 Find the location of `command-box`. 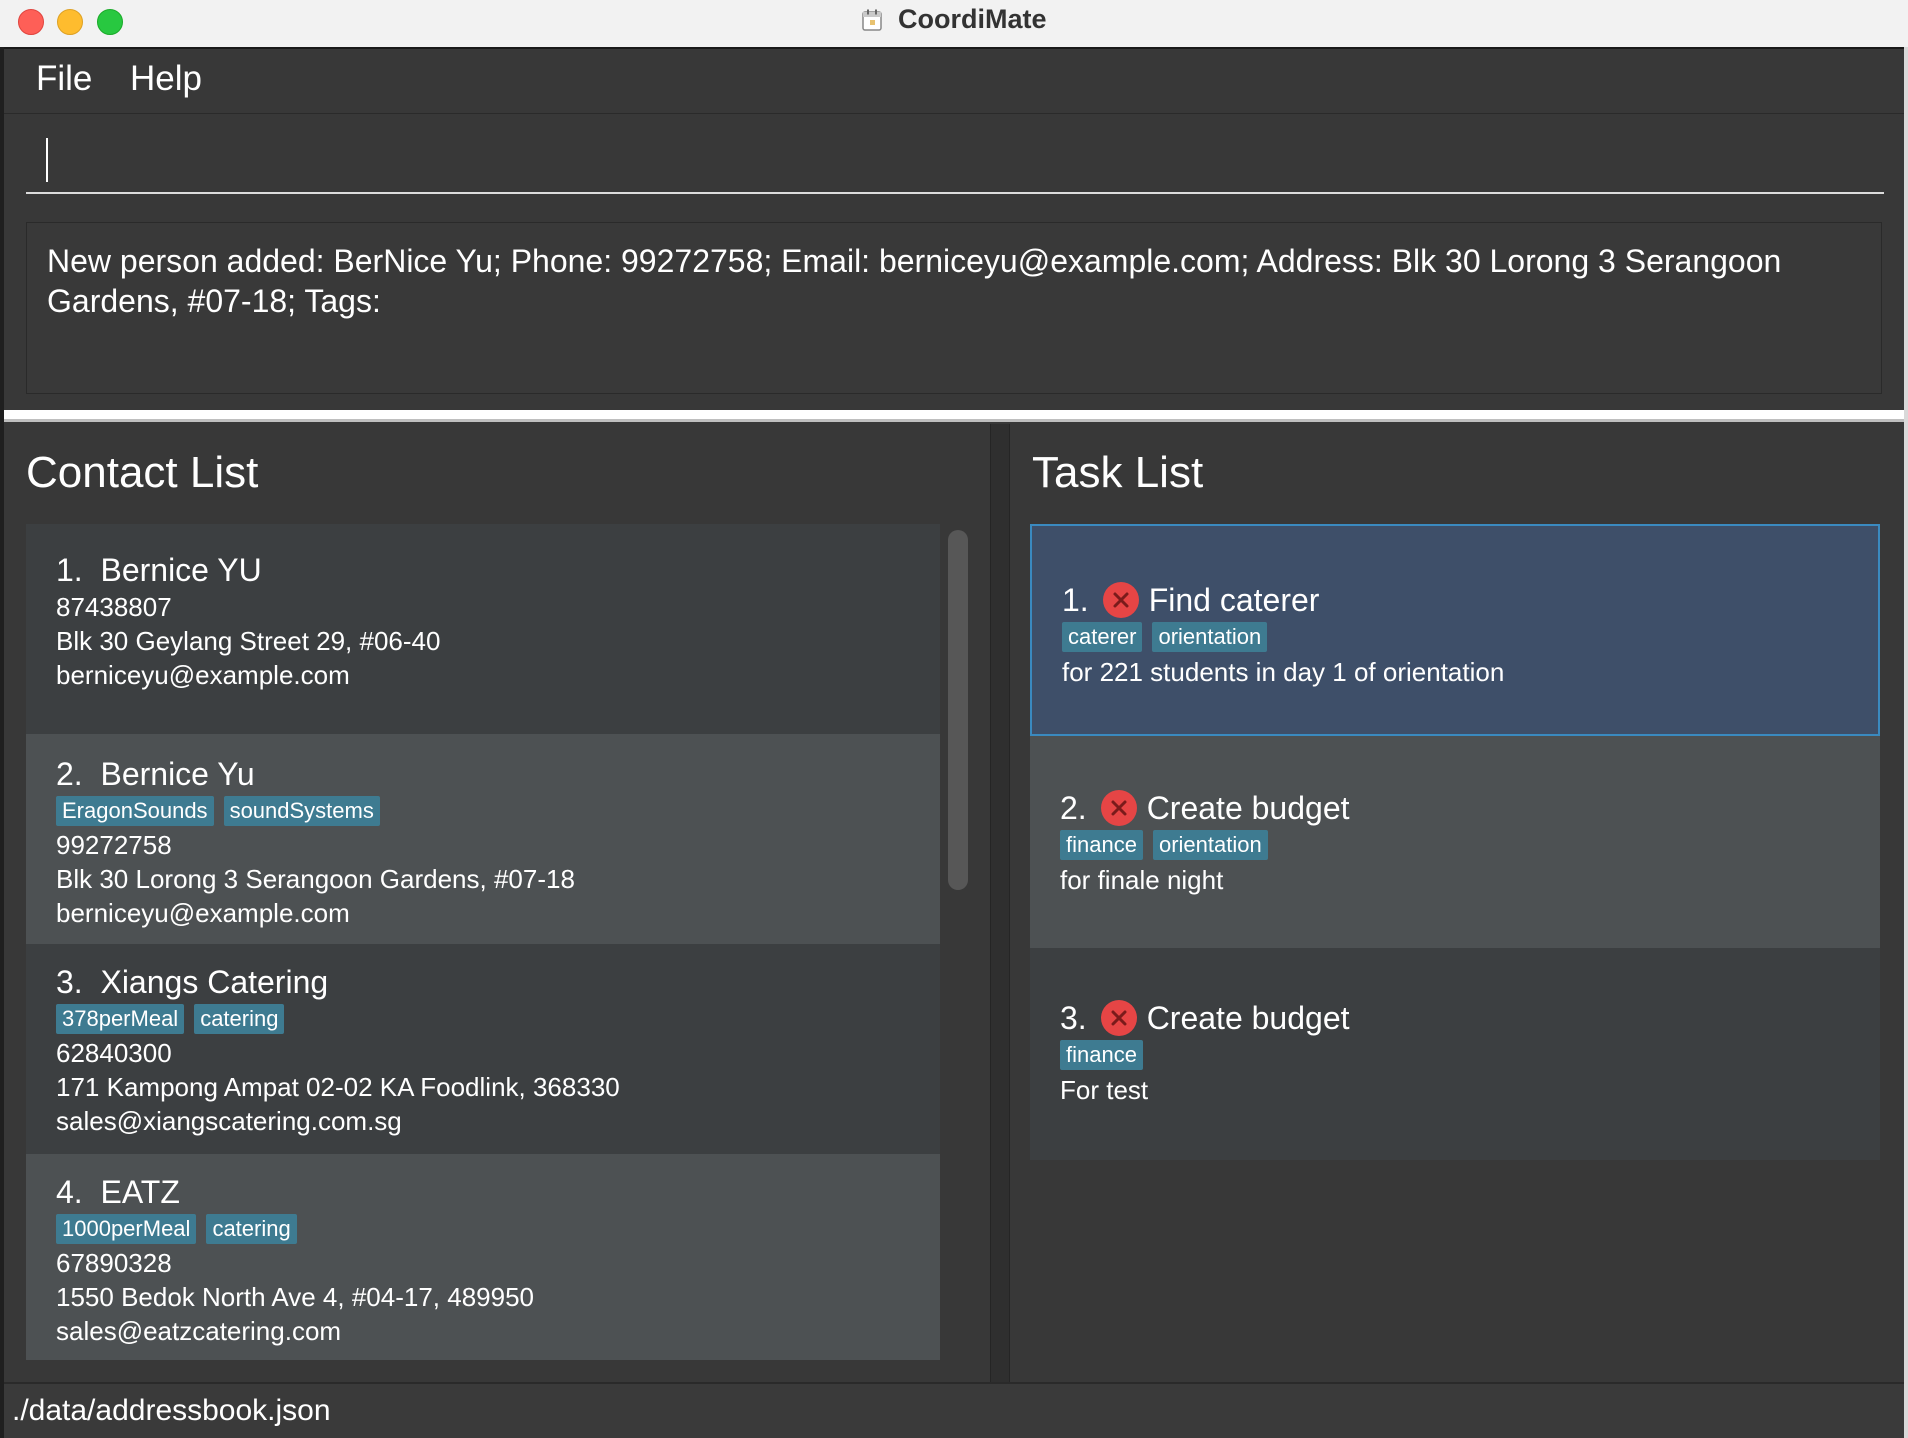

command-box is located at coordinates (954, 162).